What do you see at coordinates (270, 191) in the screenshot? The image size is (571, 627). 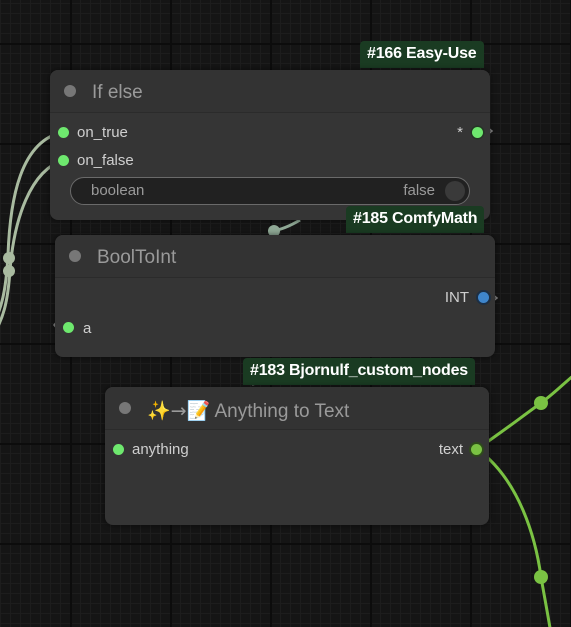 I see `boolean-toggle-widget: boolean false` at bounding box center [270, 191].